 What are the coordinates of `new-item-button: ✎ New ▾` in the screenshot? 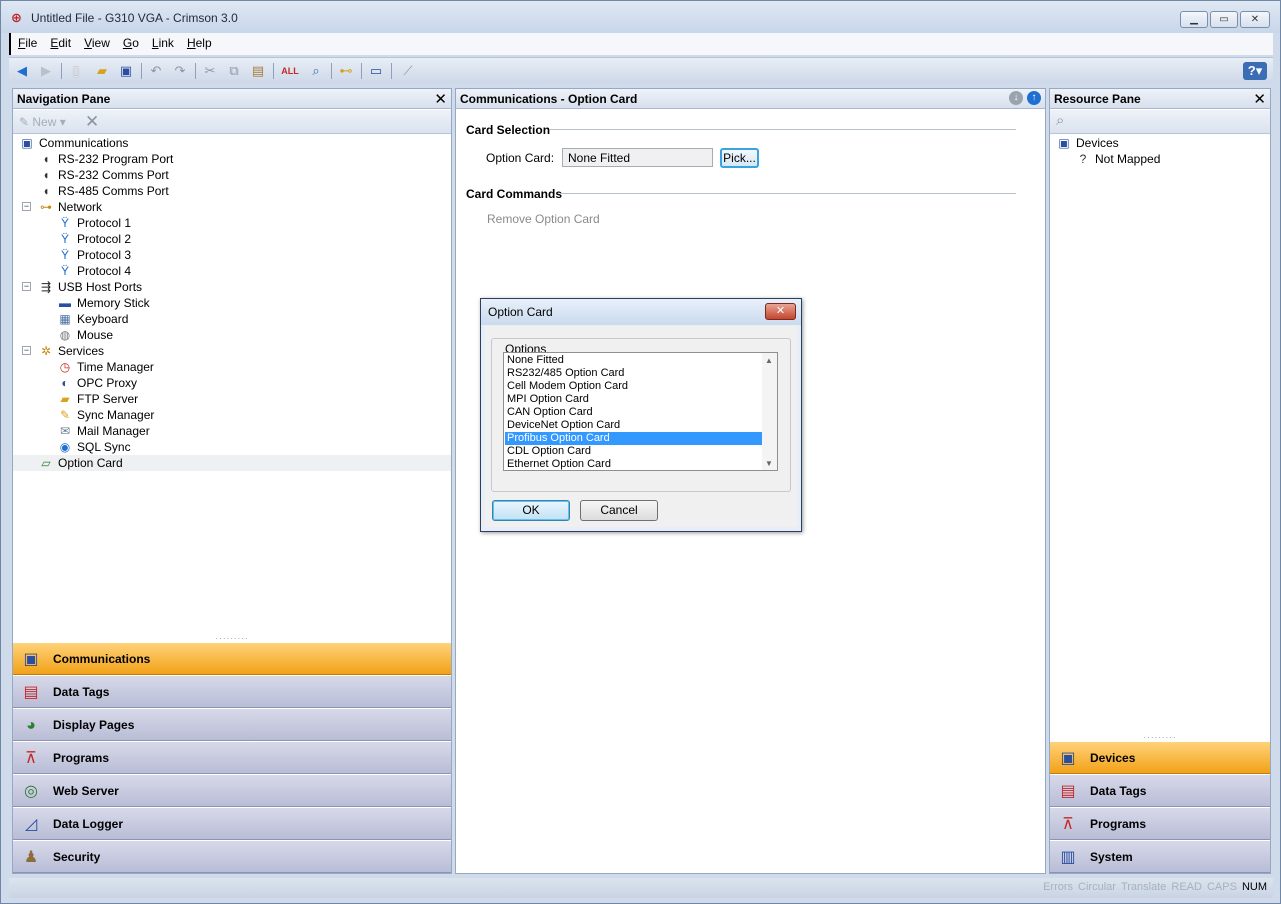 It's located at (42, 122).